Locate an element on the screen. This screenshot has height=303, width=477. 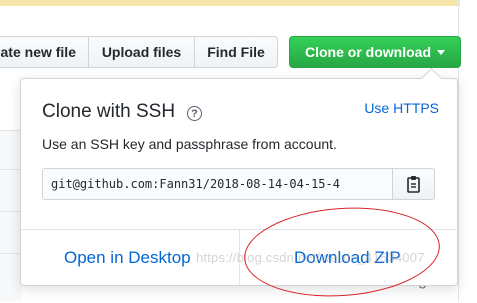
clone-or-download-button: Clone or download is located at coordinates (375, 52).